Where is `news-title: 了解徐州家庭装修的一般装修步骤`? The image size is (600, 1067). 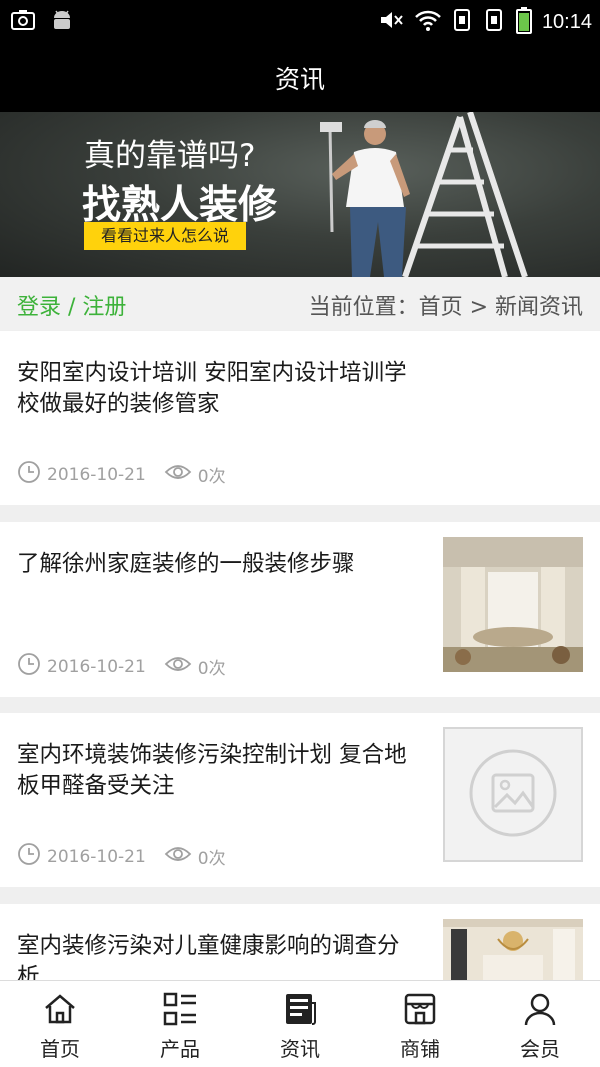
news-title: 了解徐州家庭装修的一般装修步骤 is located at coordinates (186, 564).